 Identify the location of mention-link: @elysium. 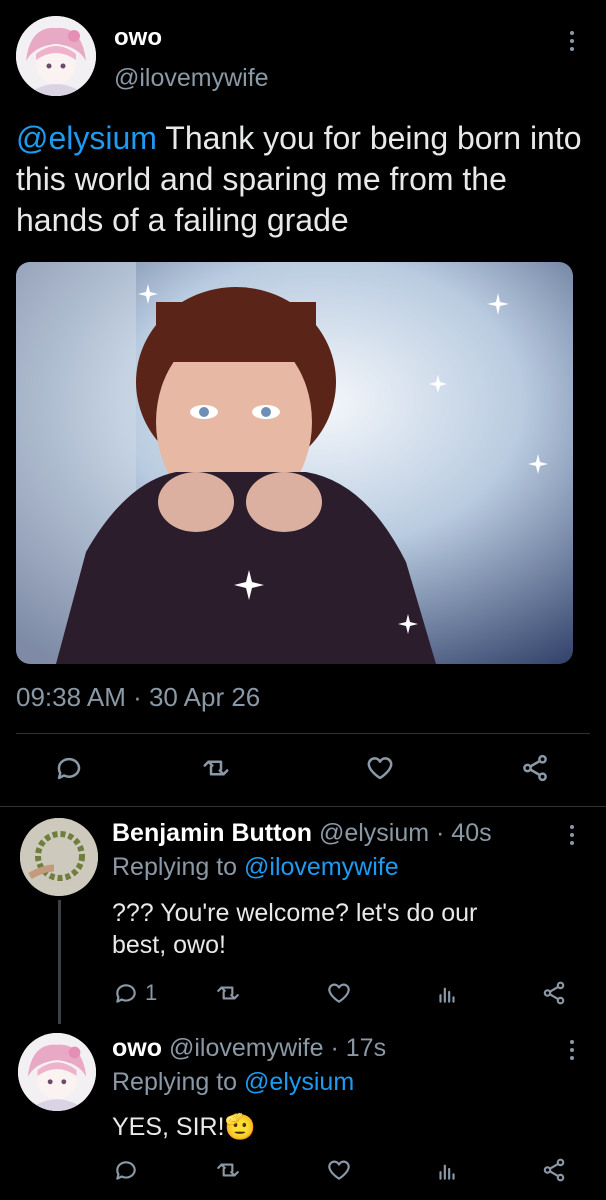
(86, 138).